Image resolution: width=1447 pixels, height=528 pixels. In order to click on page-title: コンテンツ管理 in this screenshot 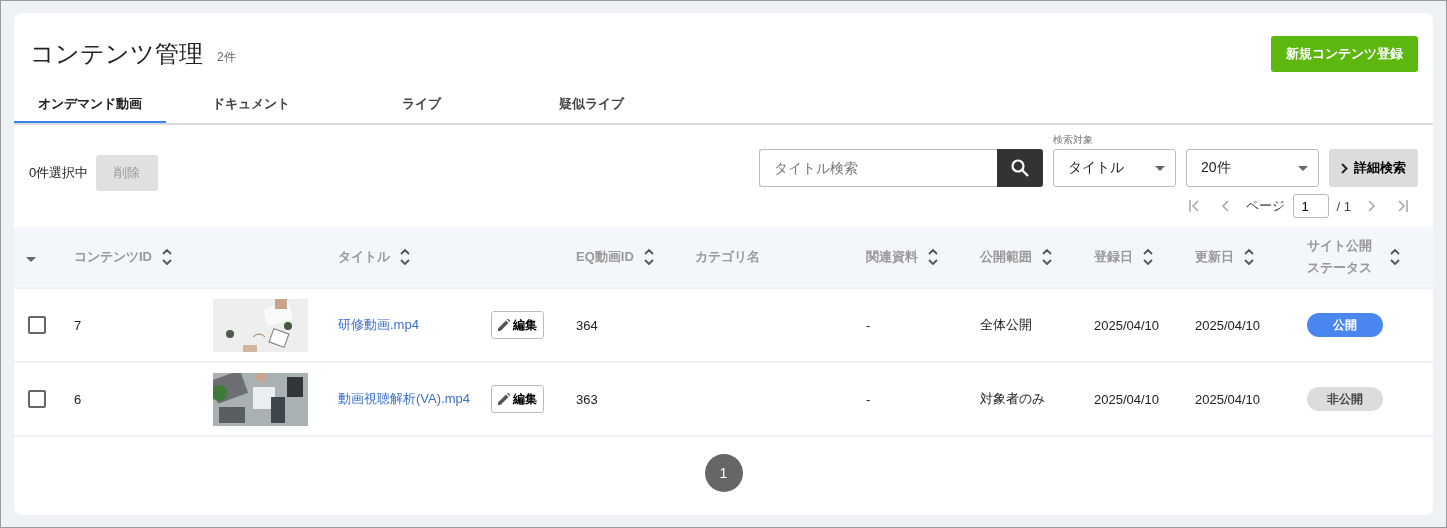, I will do `click(116, 54)`.